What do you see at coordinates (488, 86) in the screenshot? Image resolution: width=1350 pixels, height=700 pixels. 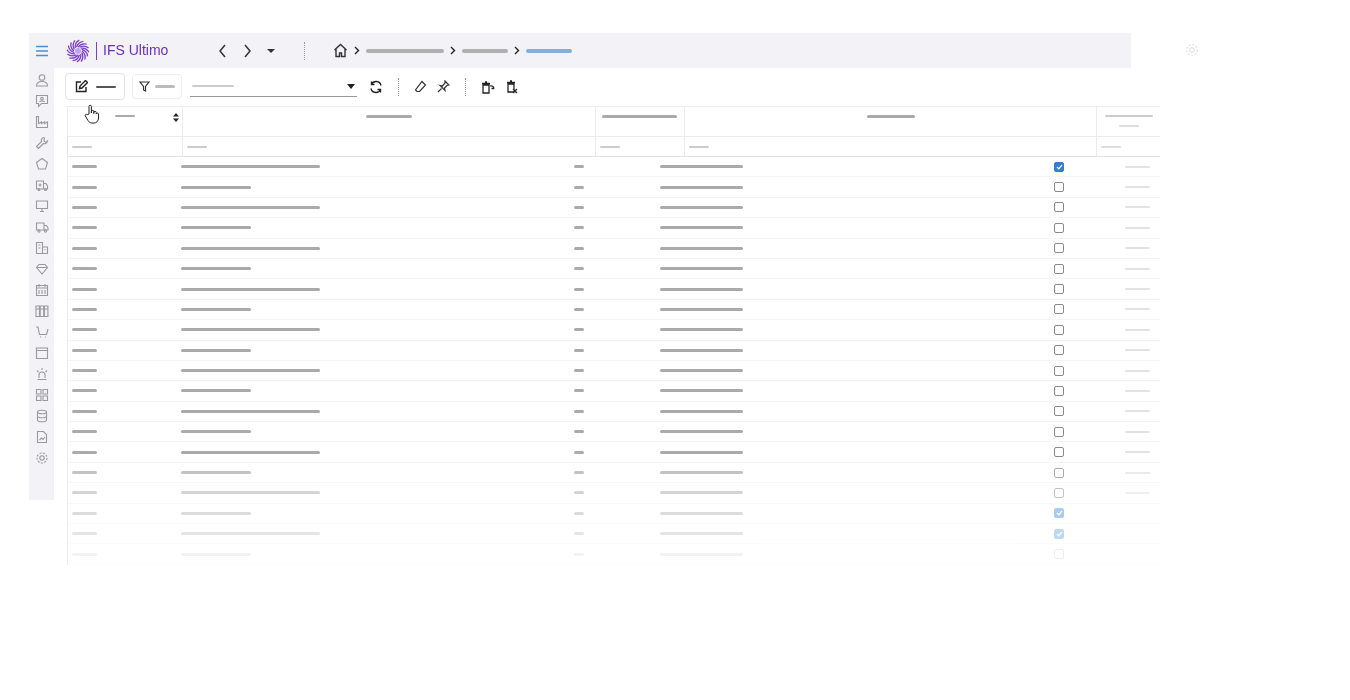 I see `undo-delete-icon` at bounding box center [488, 86].